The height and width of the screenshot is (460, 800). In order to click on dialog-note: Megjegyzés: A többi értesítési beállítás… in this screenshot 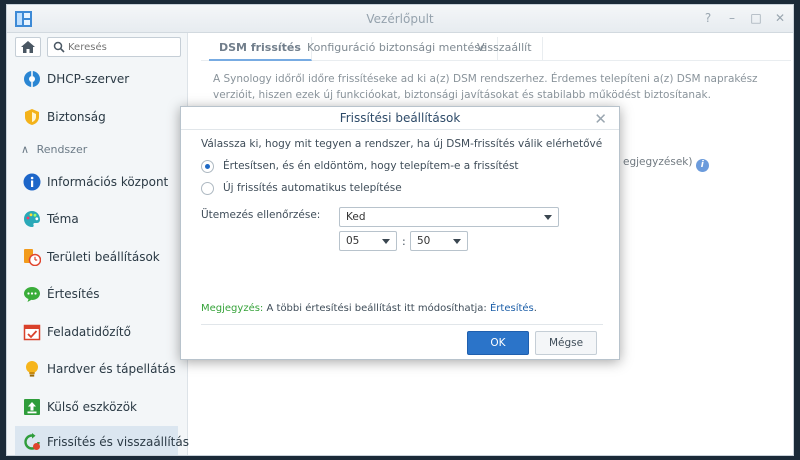, I will do `click(369, 308)`.